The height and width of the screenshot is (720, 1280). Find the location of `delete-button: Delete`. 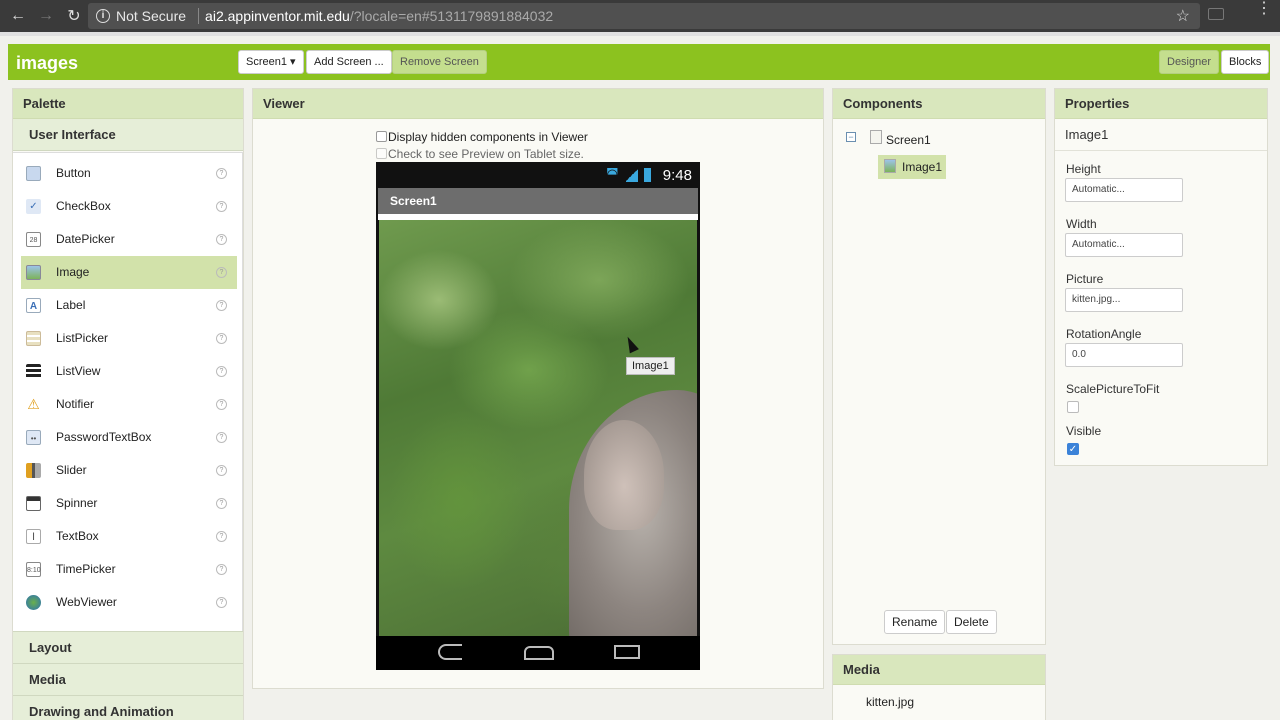

delete-button: Delete is located at coordinates (971, 622).